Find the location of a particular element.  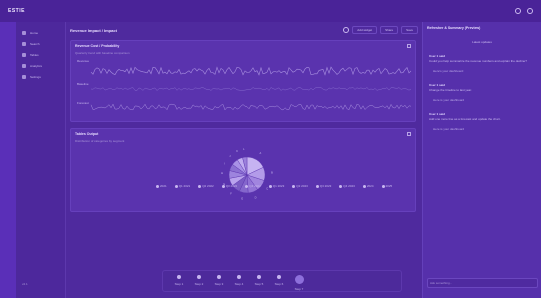

sidebar-footer: v2.1 is located at coordinates (25, 284).